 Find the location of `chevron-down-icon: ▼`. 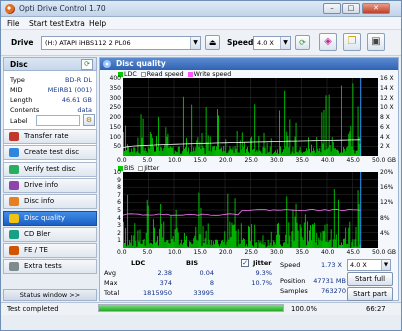

chevron-down-icon: ▼ is located at coordinates (195, 43).